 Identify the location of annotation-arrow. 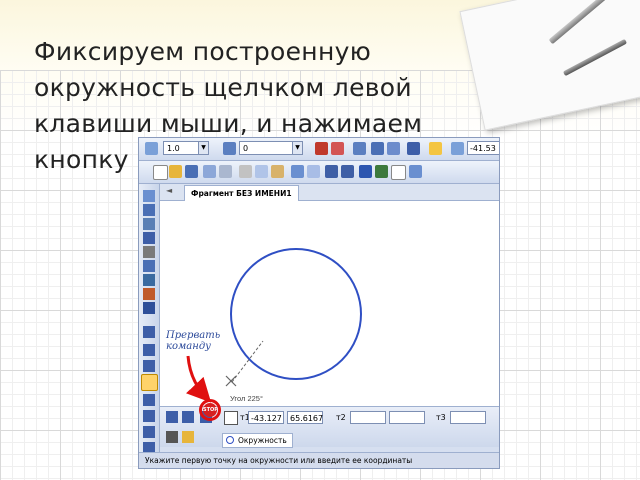
(198, 379).